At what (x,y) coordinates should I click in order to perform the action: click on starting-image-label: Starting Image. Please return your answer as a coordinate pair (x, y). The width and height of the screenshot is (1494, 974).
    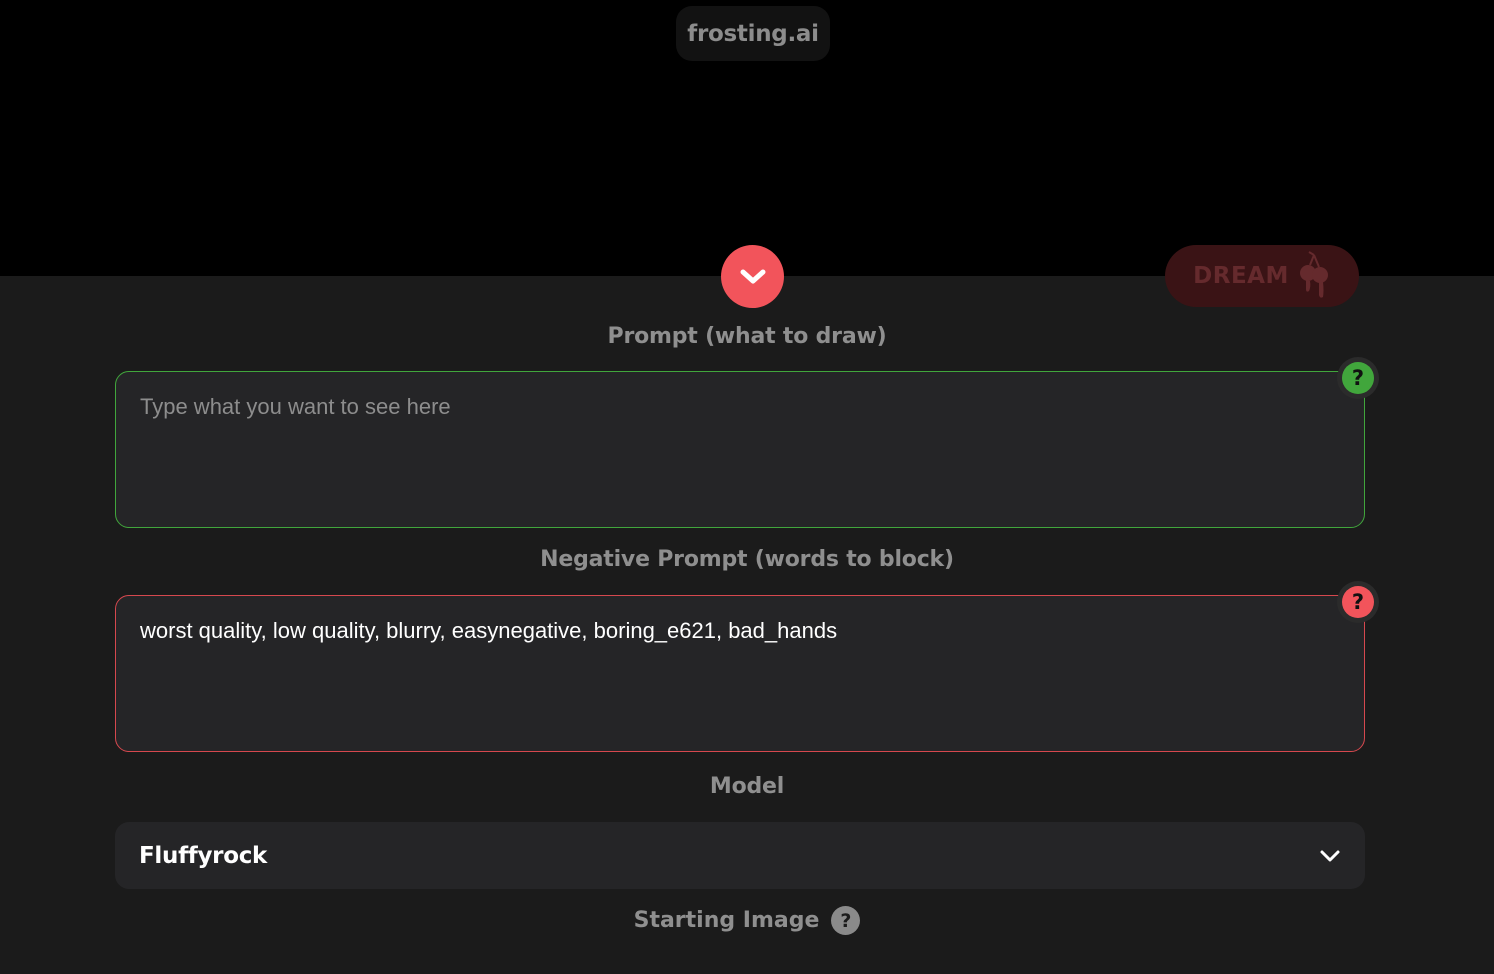
    Looking at the image, I should click on (726, 920).